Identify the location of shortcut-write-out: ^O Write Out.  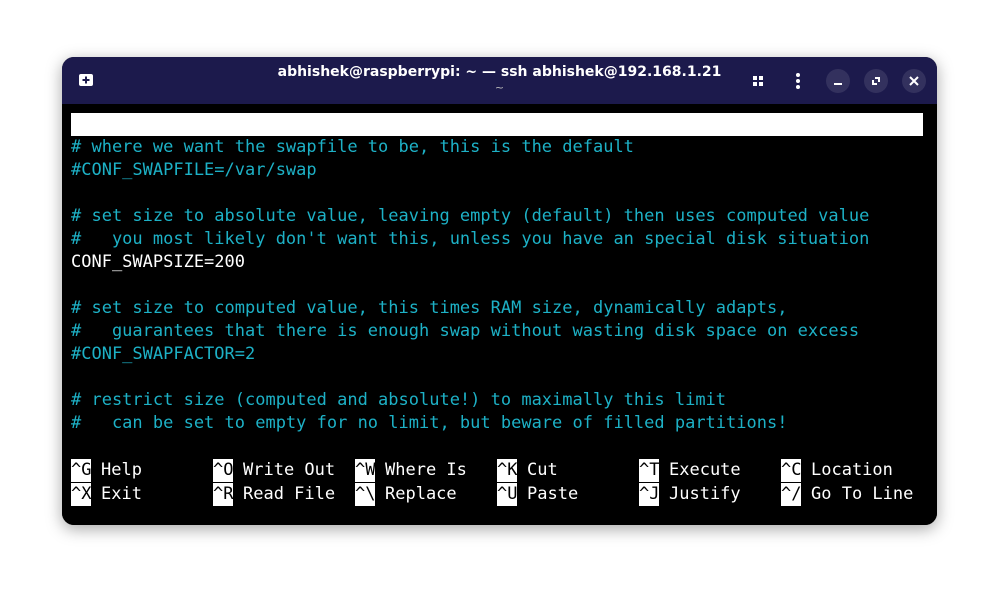
(274, 470).